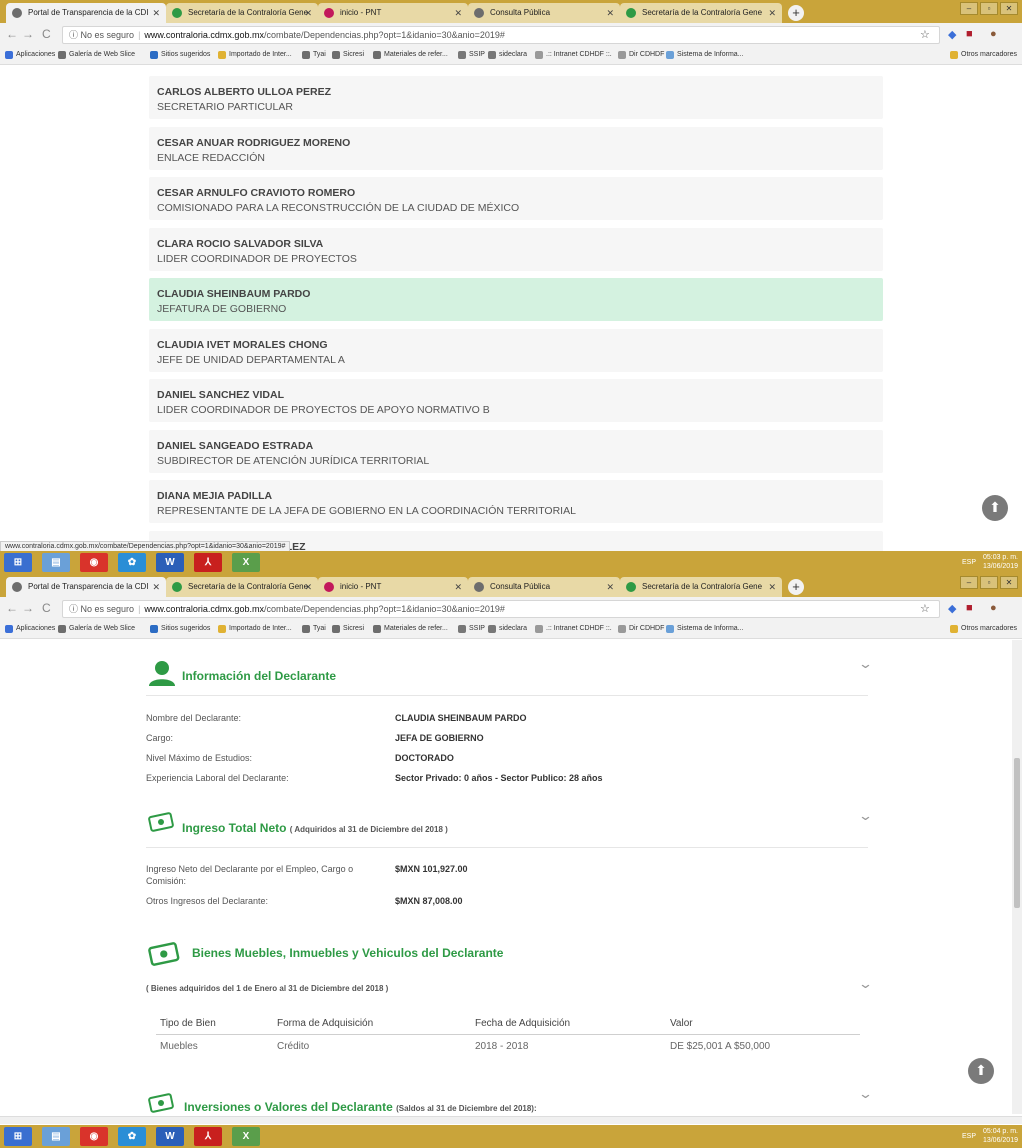  I want to click on avatar: ●, so click(993, 34).